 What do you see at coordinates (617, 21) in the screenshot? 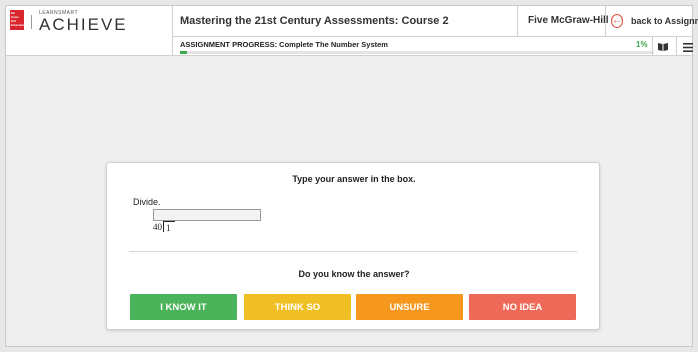
I see `arrow-left-icon: ←` at bounding box center [617, 21].